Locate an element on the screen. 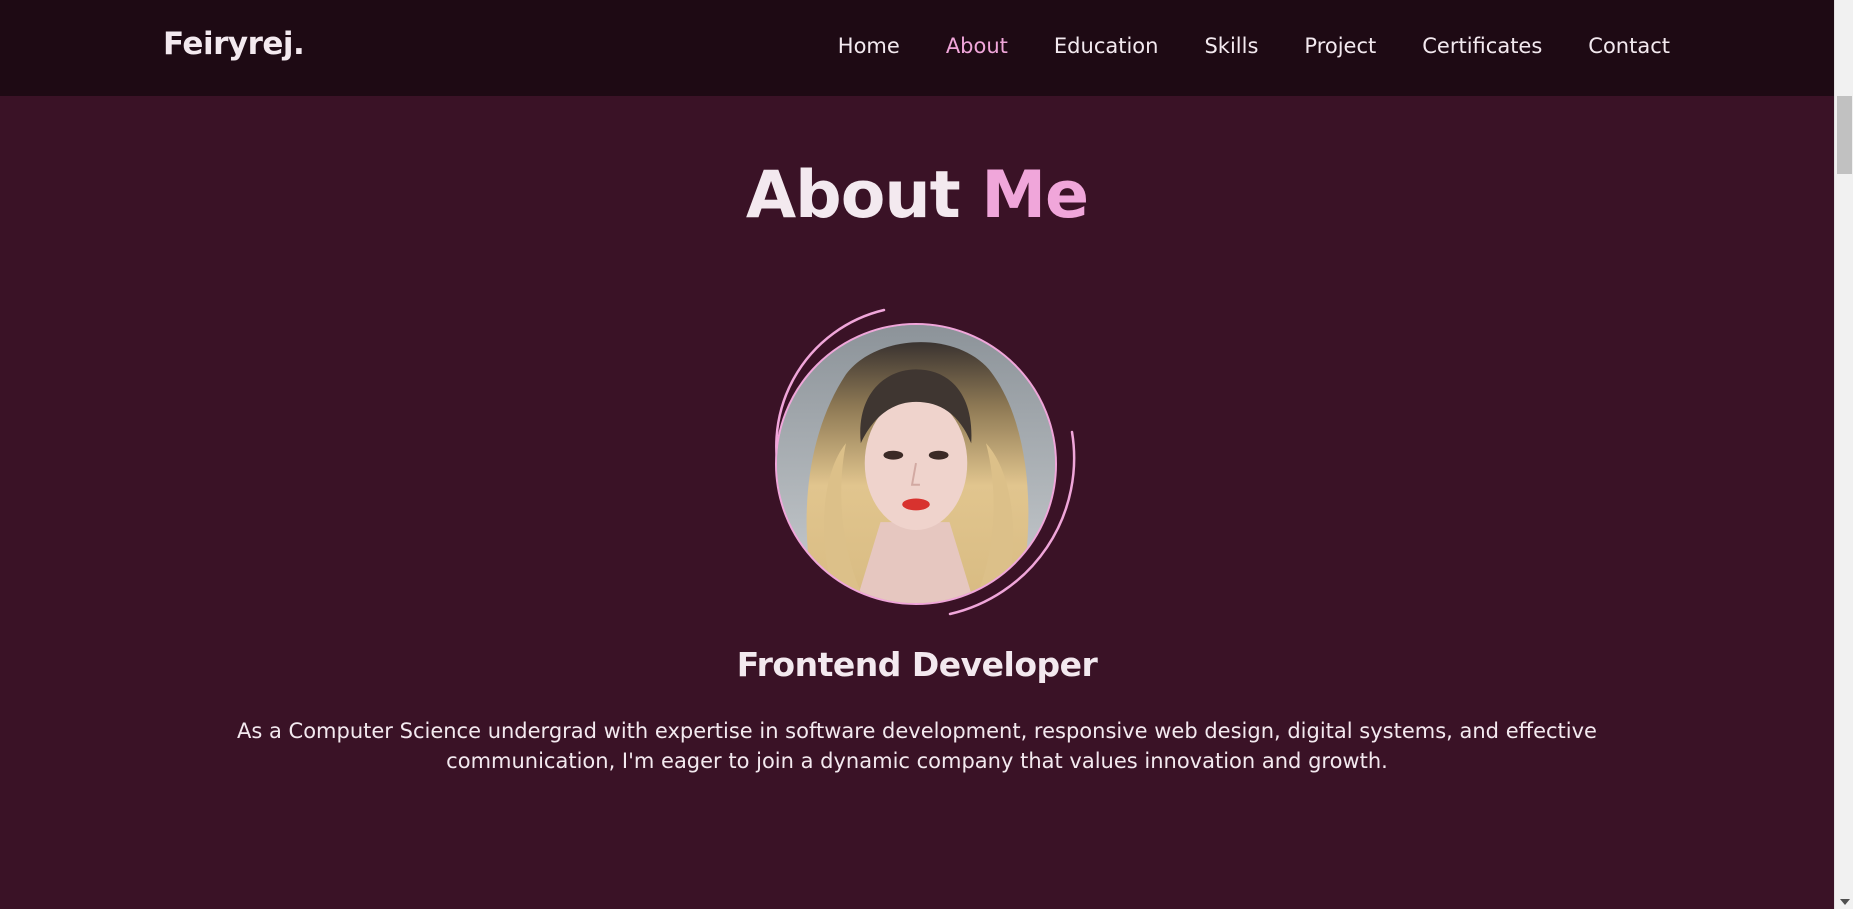  profile-avatar-frame is located at coordinates (916, 464).